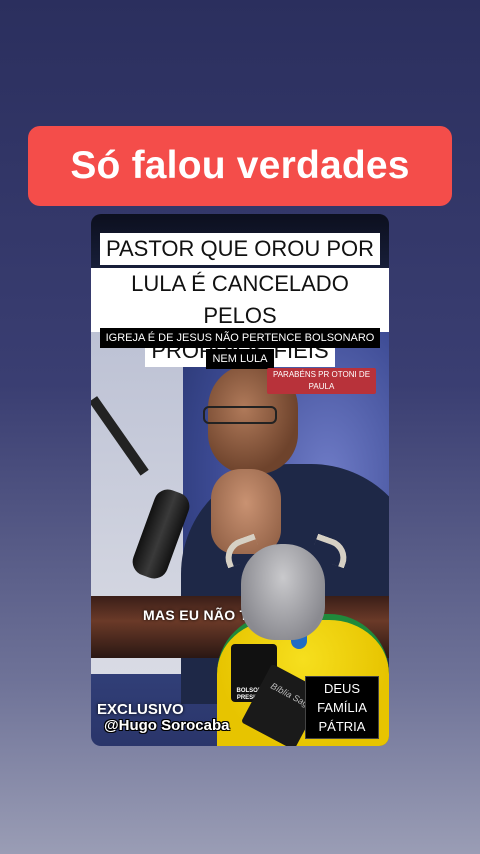  I want to click on glasses-icon, so click(240, 415).